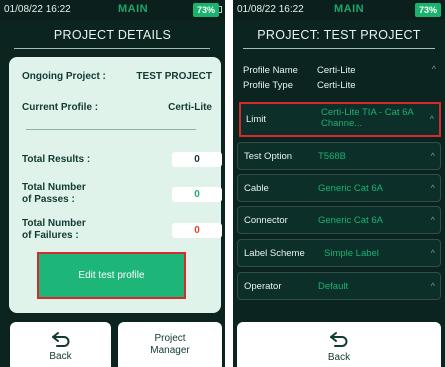 The width and height of the screenshot is (445, 367). Describe the element at coordinates (54, 223) in the screenshot. I see `total-failures-label-line1: Total Number` at that location.